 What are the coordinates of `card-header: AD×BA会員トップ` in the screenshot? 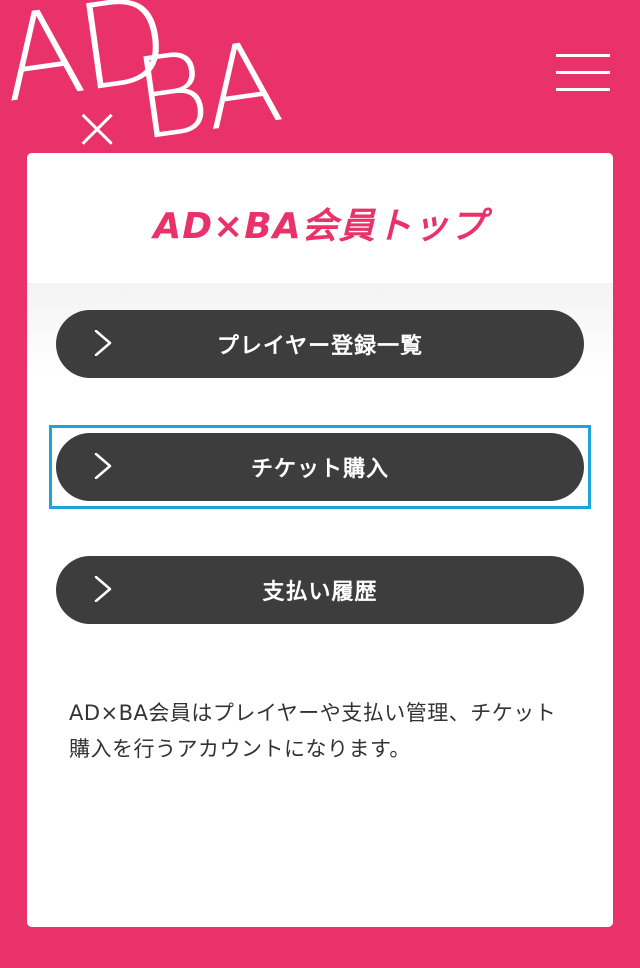 It's located at (320, 218).